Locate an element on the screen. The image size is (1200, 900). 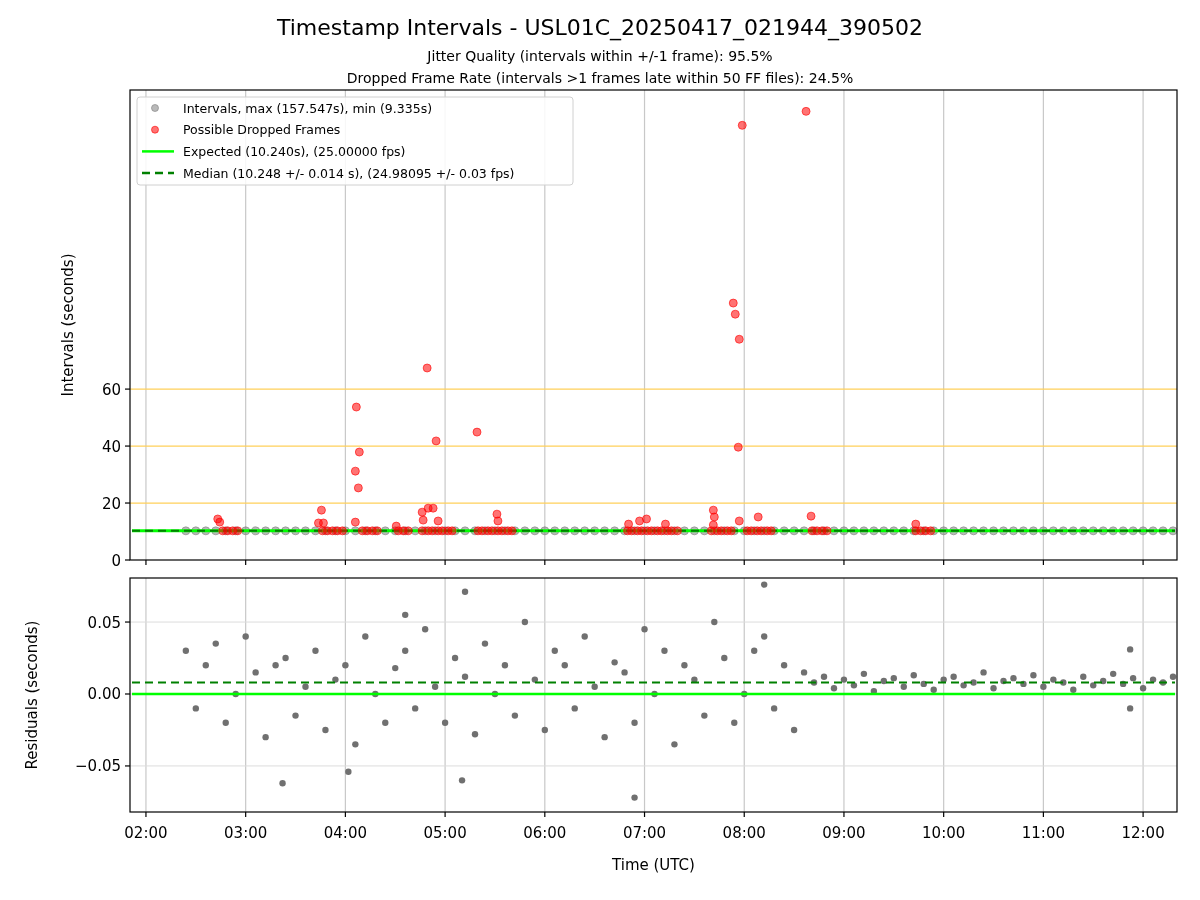
figure-subtitle: Jitter Quality (intervals within +/-1 frame): 95.5% is located at coordinates (600, 56).